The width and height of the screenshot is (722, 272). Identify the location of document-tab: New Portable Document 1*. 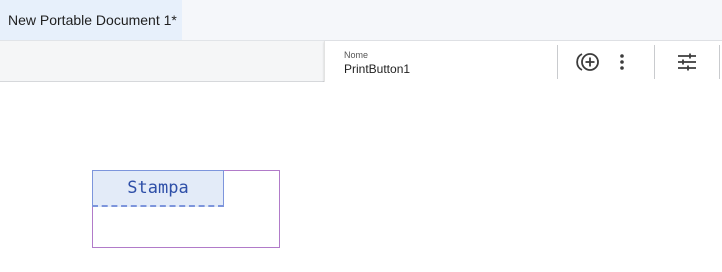
(91, 20).